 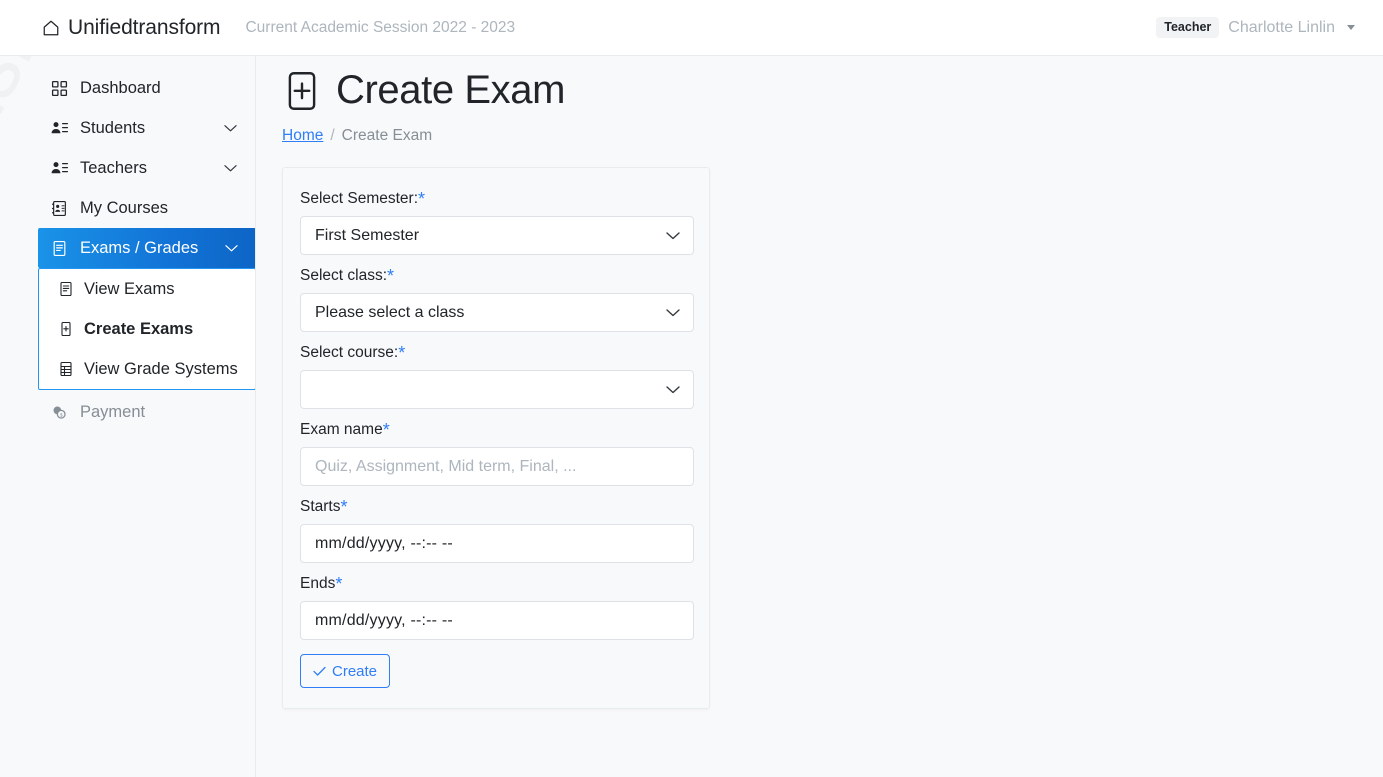 I want to click on coins-icon: $, so click(x=59, y=412).